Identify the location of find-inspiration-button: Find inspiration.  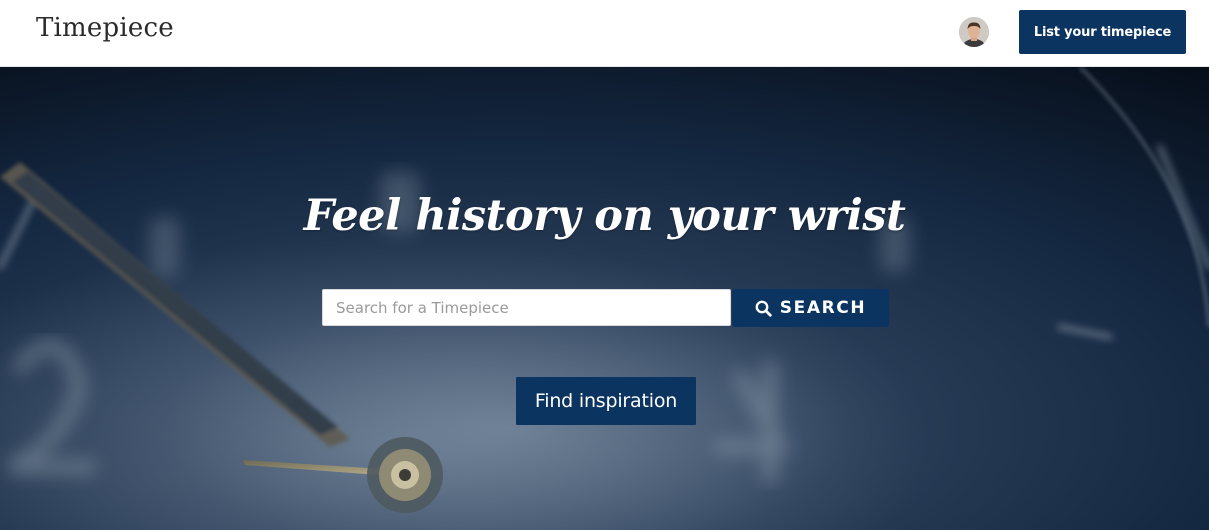
(606, 401).